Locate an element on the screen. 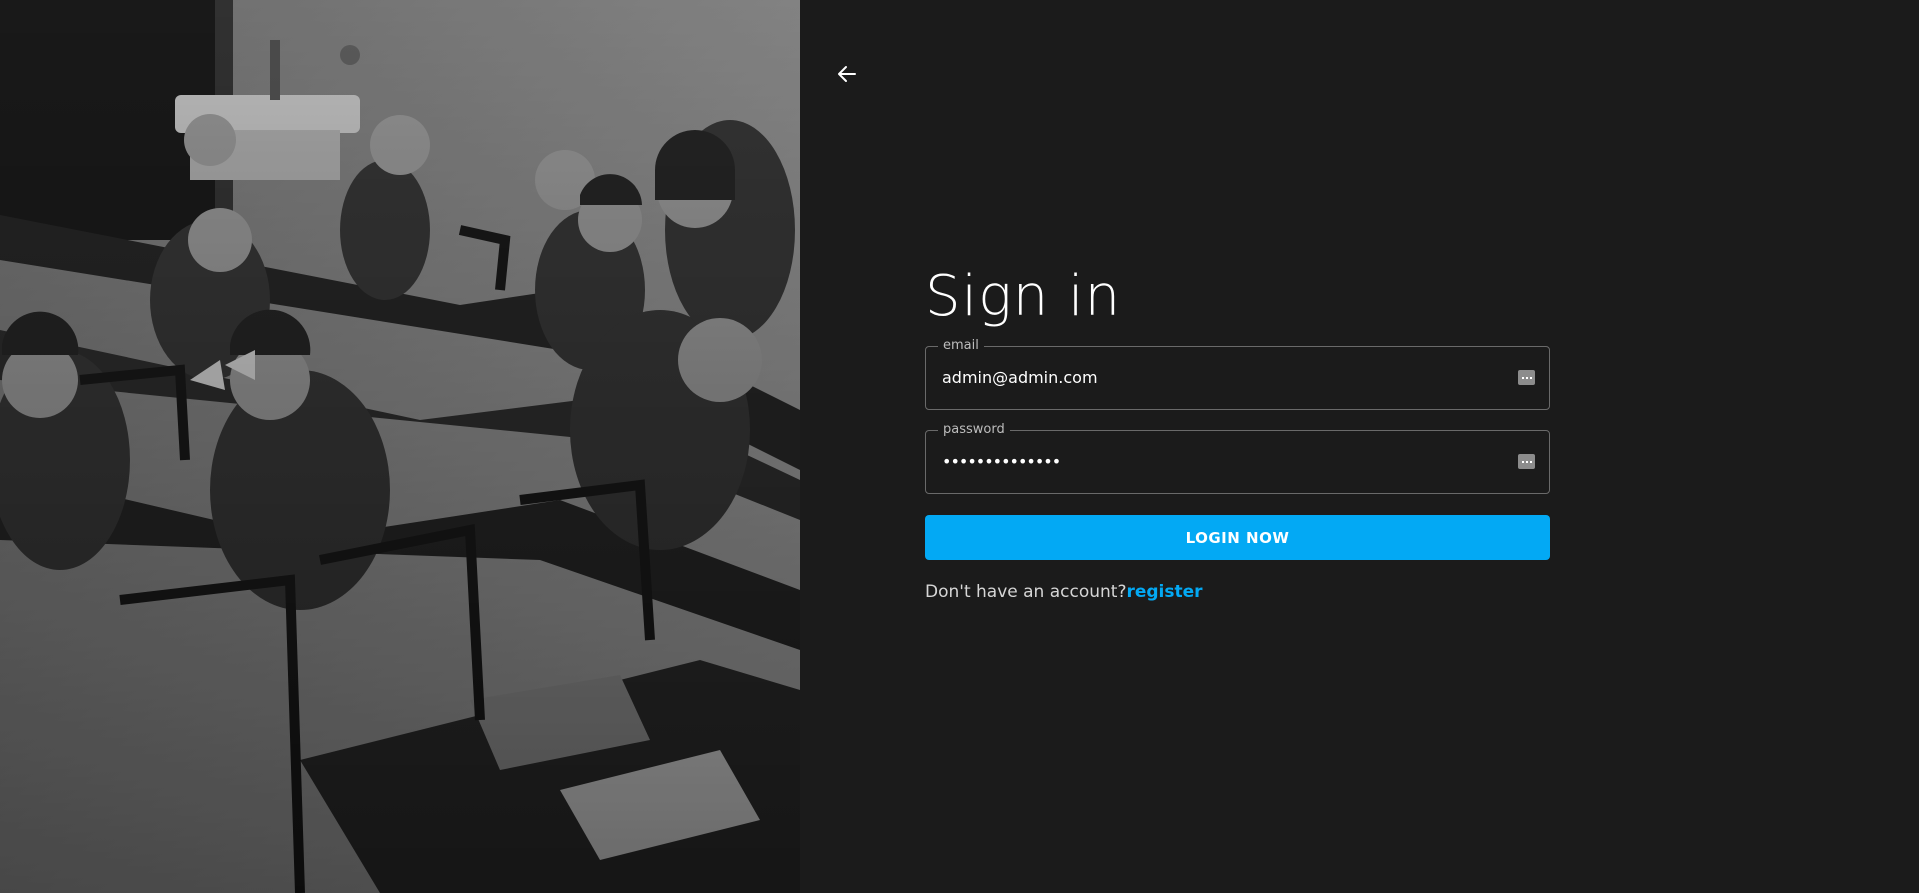 The height and width of the screenshot is (893, 1919). password-field: password is located at coordinates (1237, 458).